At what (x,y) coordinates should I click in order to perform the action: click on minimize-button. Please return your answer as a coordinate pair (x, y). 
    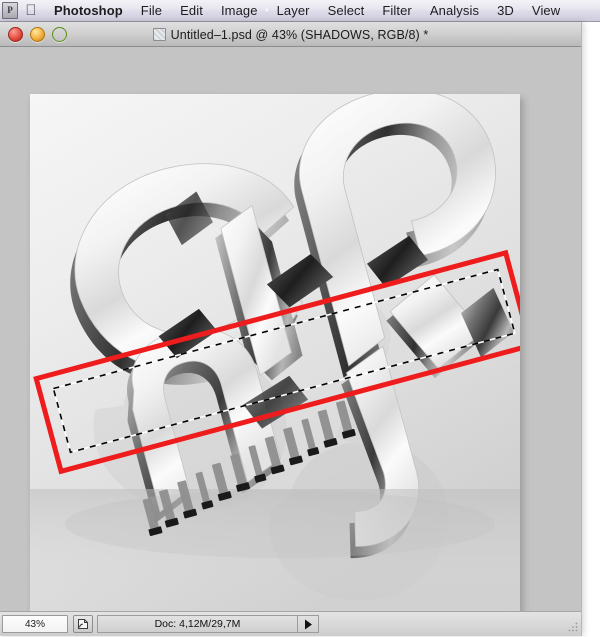
    Looking at the image, I should click on (37, 34).